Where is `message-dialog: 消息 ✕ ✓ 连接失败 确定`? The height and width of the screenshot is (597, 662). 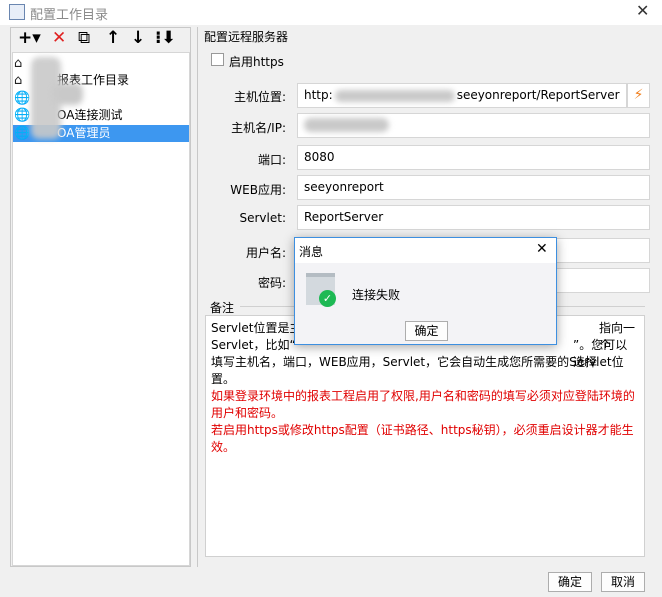
message-dialog: 消息 ✕ ✓ 连接失败 确定 is located at coordinates (425, 291).